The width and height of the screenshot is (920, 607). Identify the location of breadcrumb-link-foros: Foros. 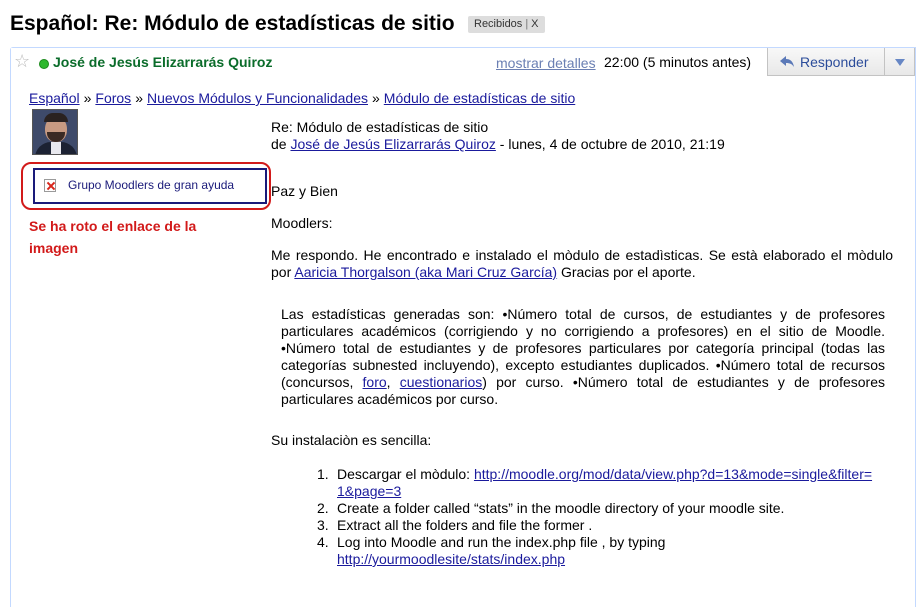
(113, 98).